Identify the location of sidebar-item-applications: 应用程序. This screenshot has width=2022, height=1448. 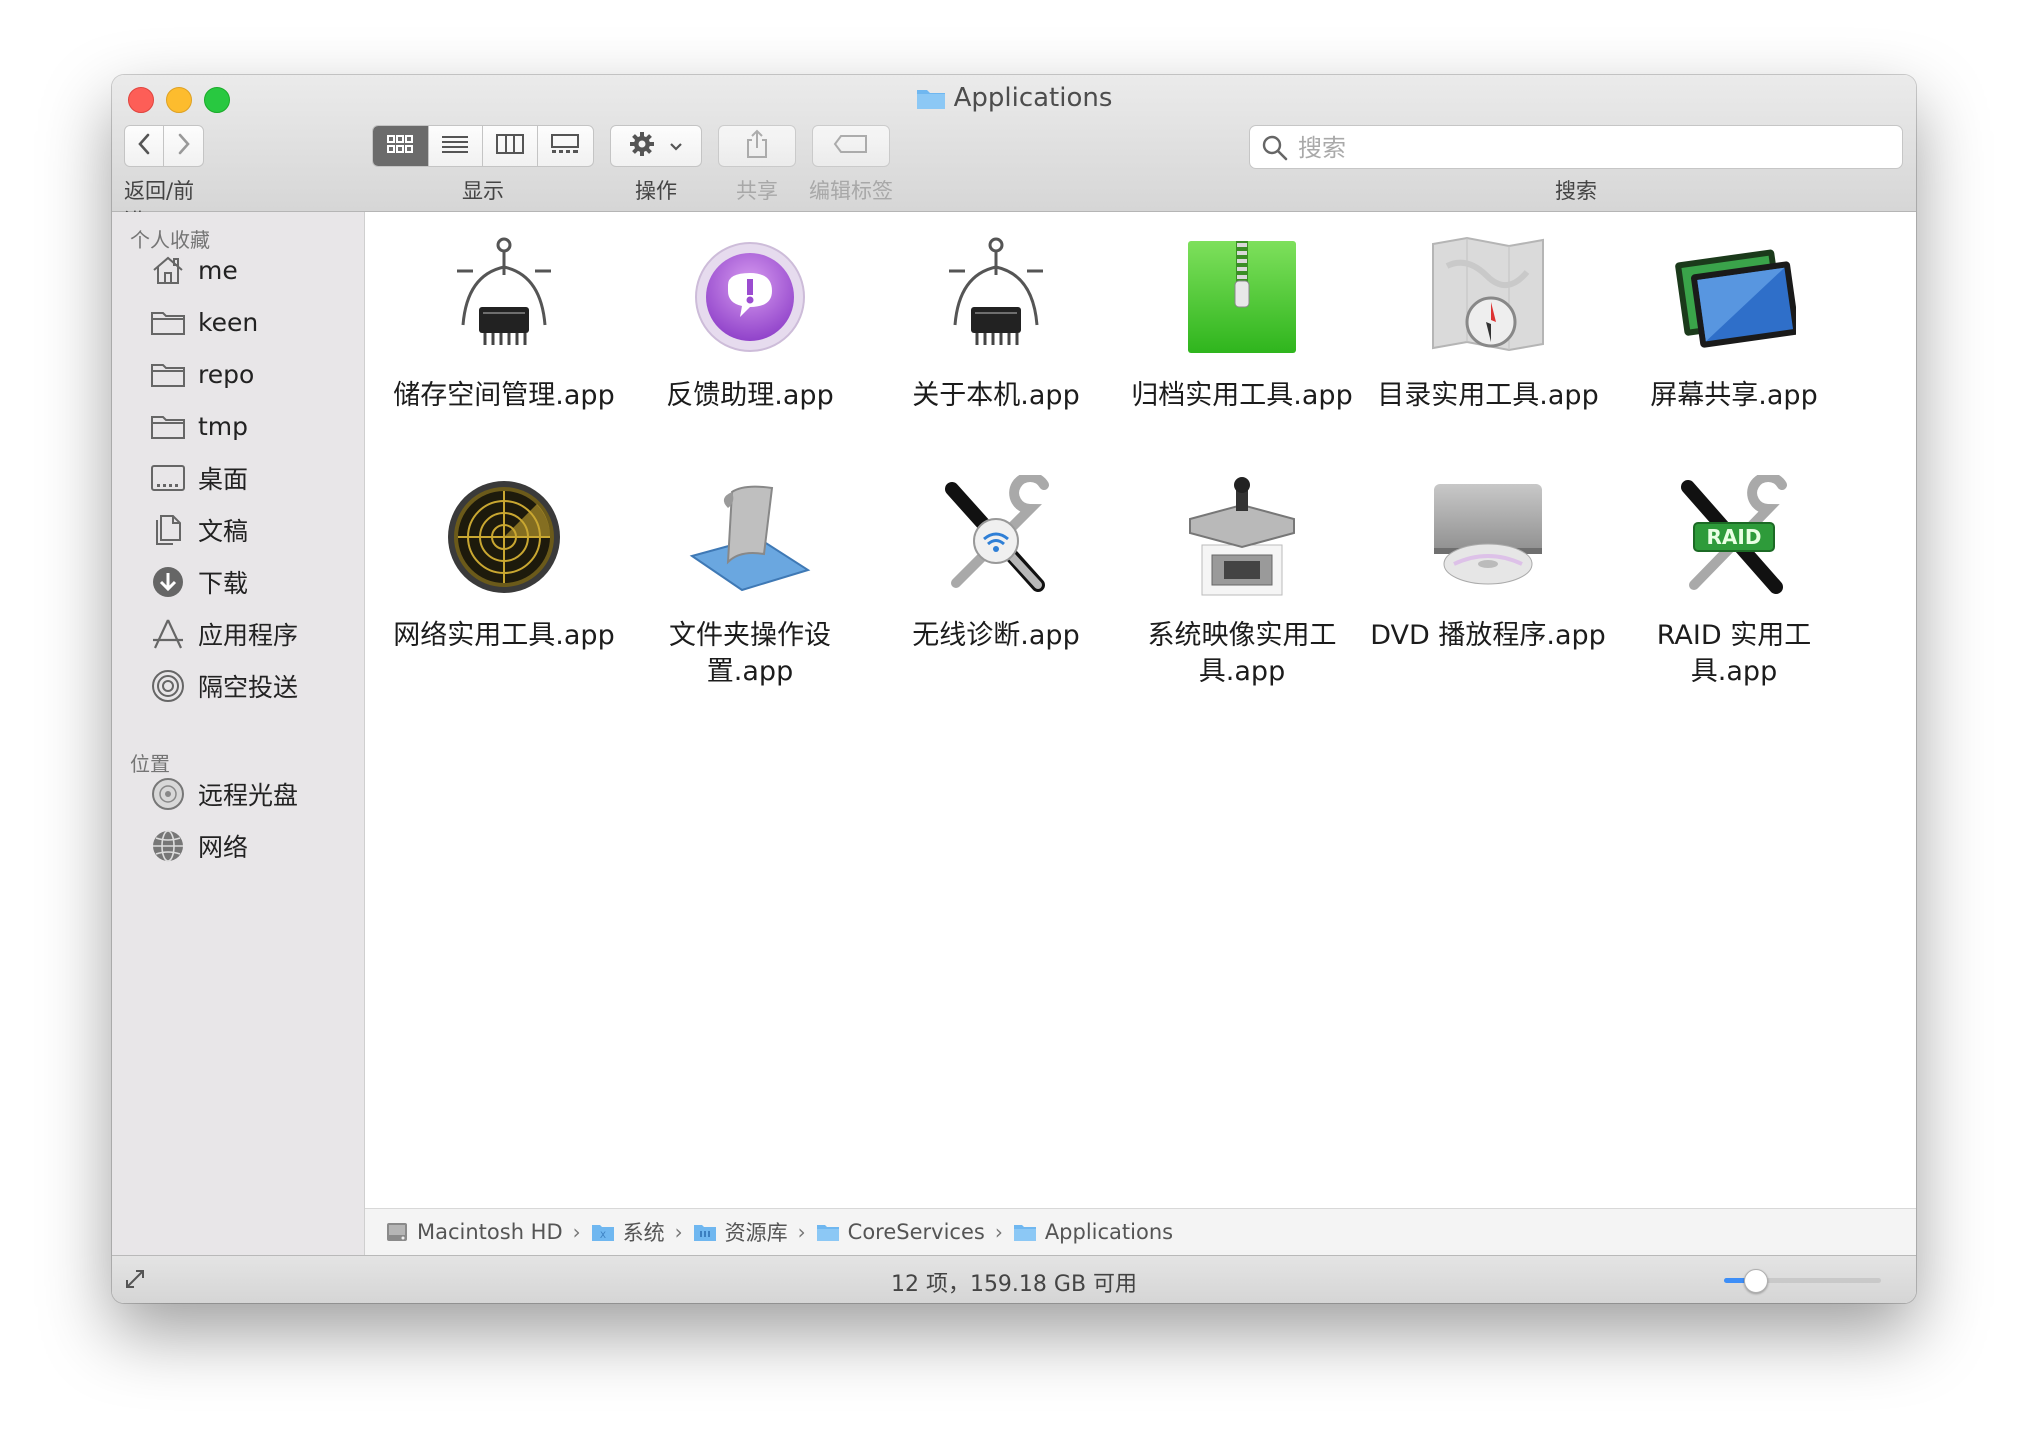
(253, 634).